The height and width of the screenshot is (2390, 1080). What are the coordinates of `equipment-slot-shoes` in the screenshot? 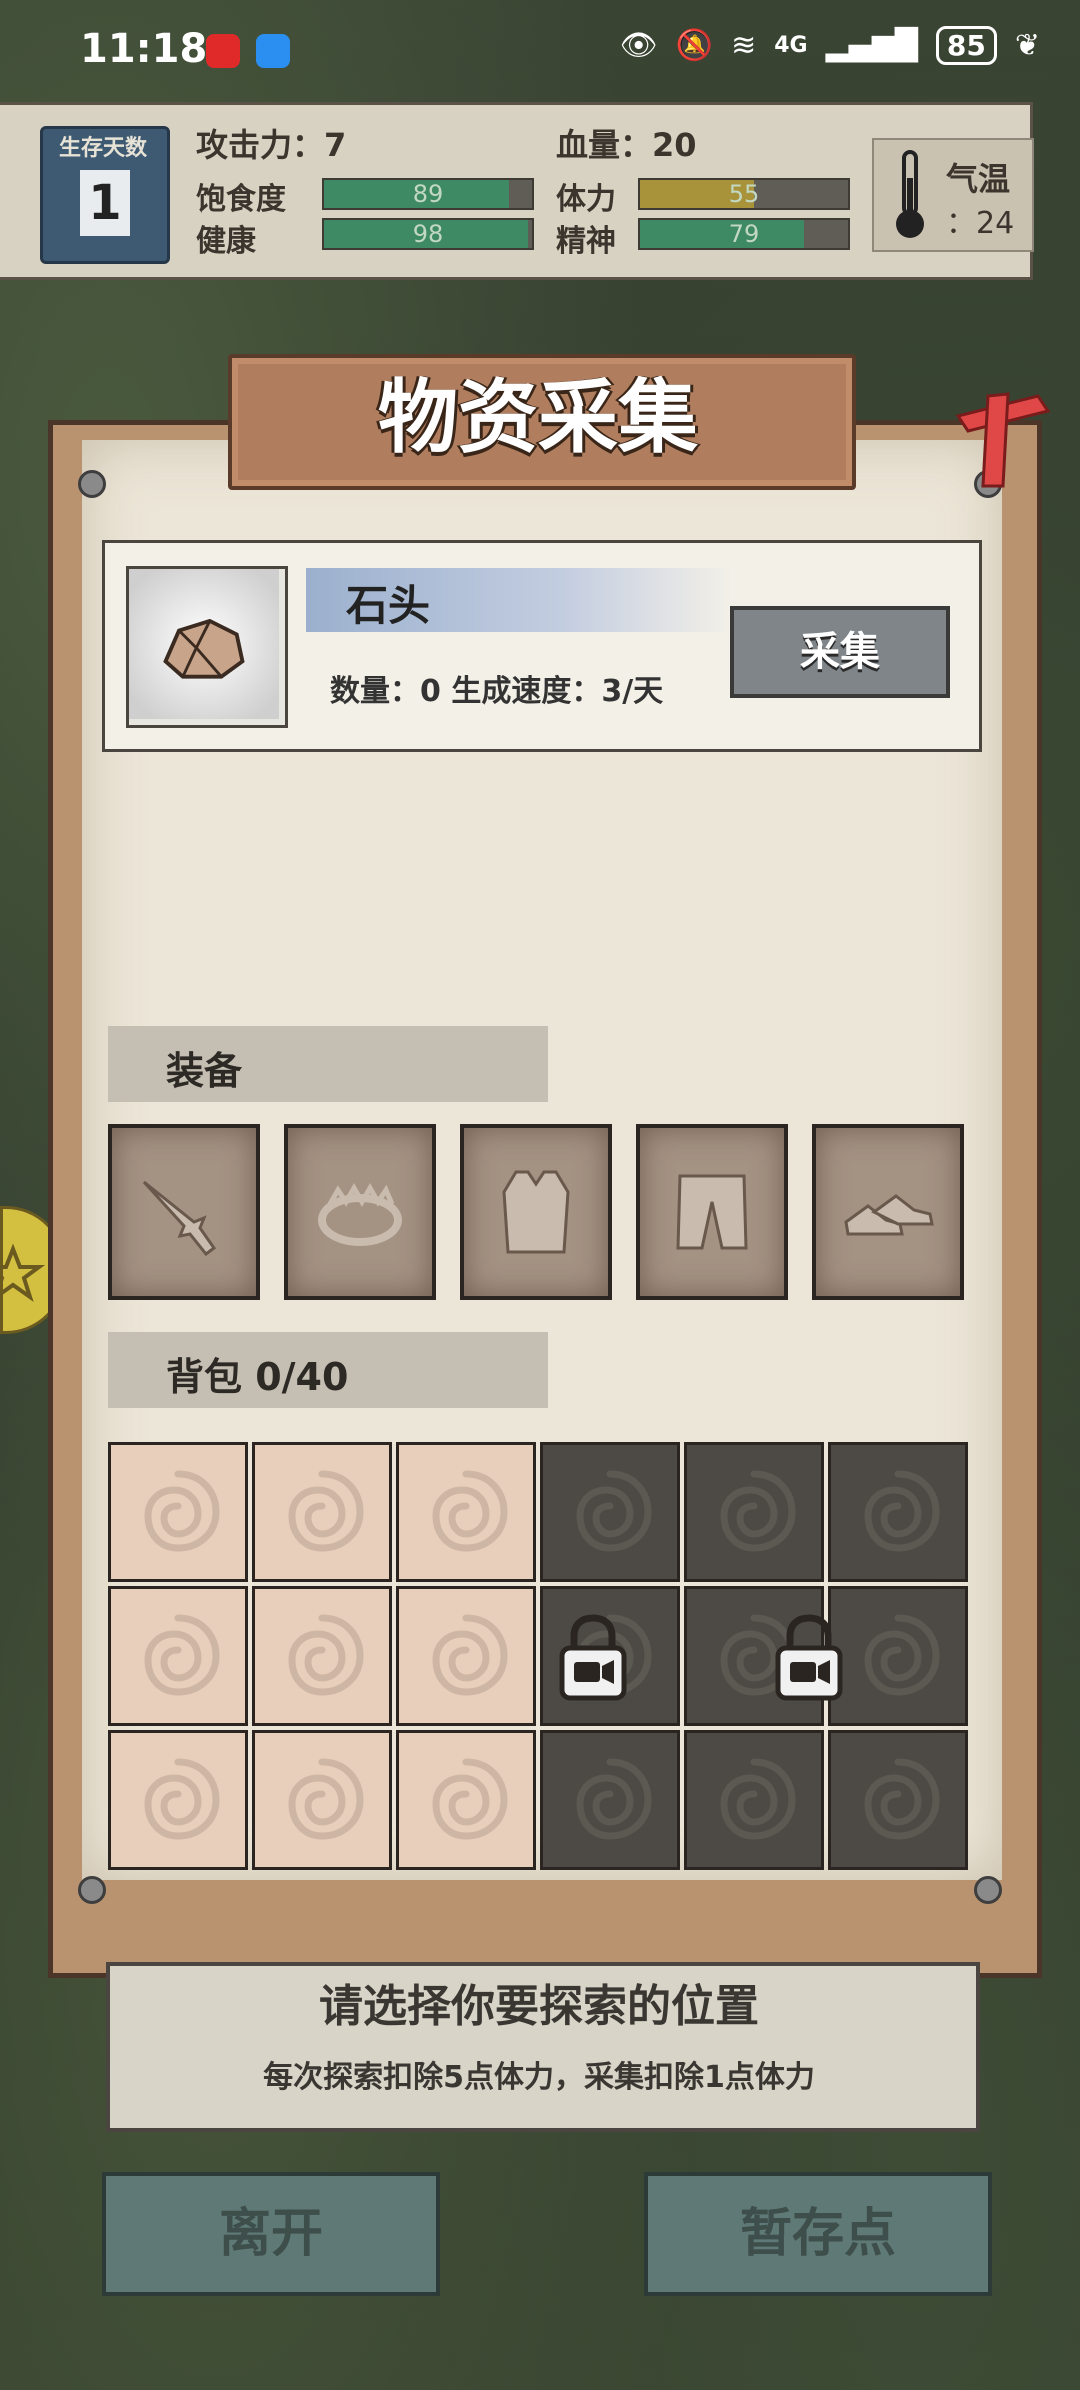 It's located at (888, 1212).